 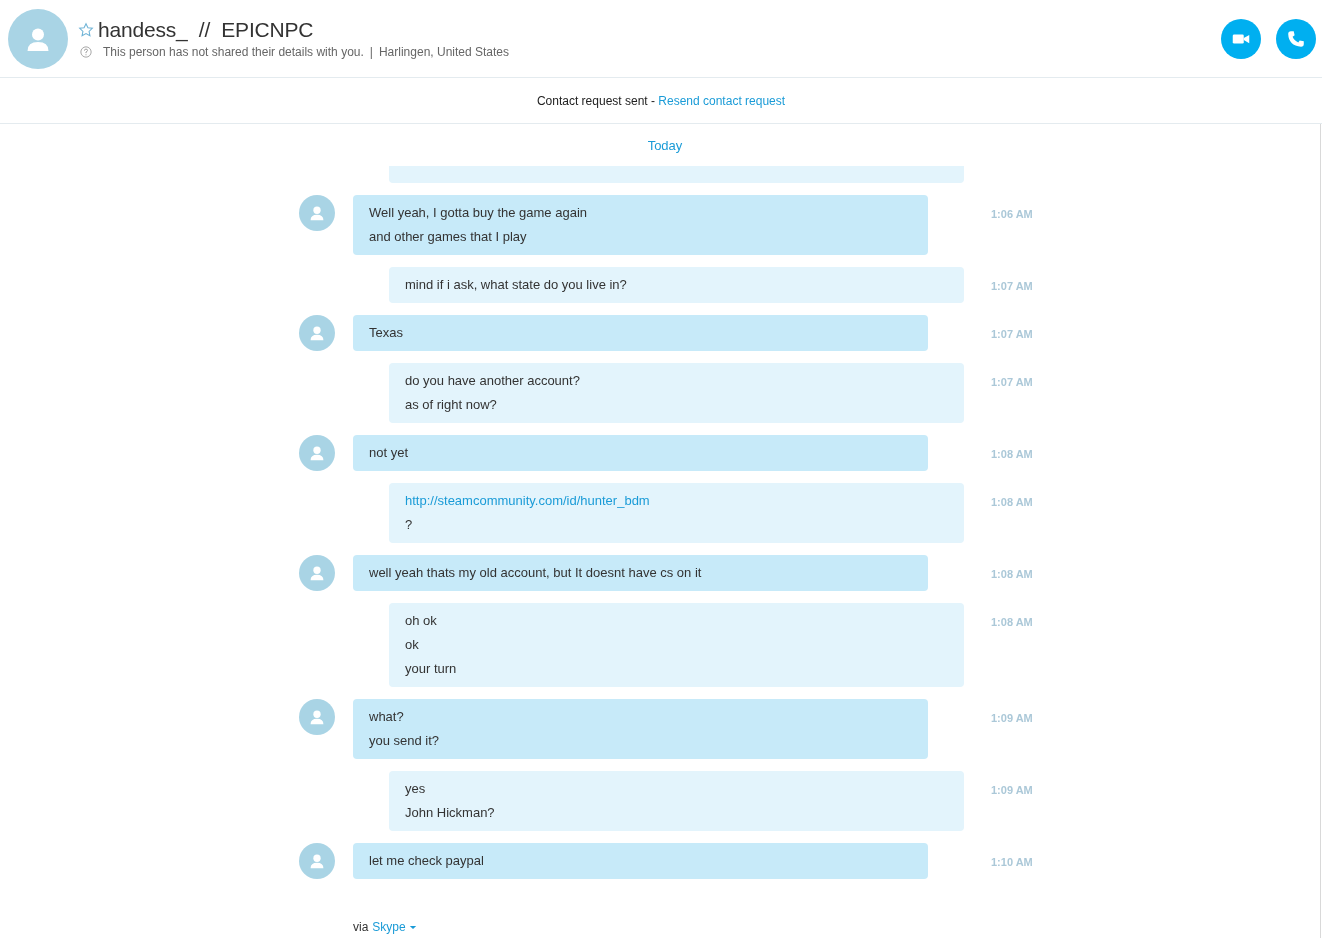 I want to click on location-text: Harlingen, United States, so click(x=443, y=52).